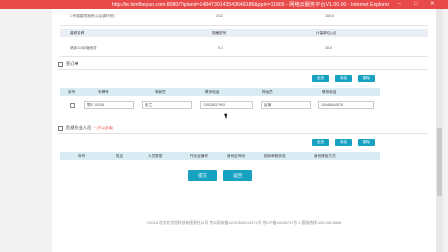 This screenshot has width=448, height=252. I want to click on work-col-status: 指标审核状态, so click(275, 156).